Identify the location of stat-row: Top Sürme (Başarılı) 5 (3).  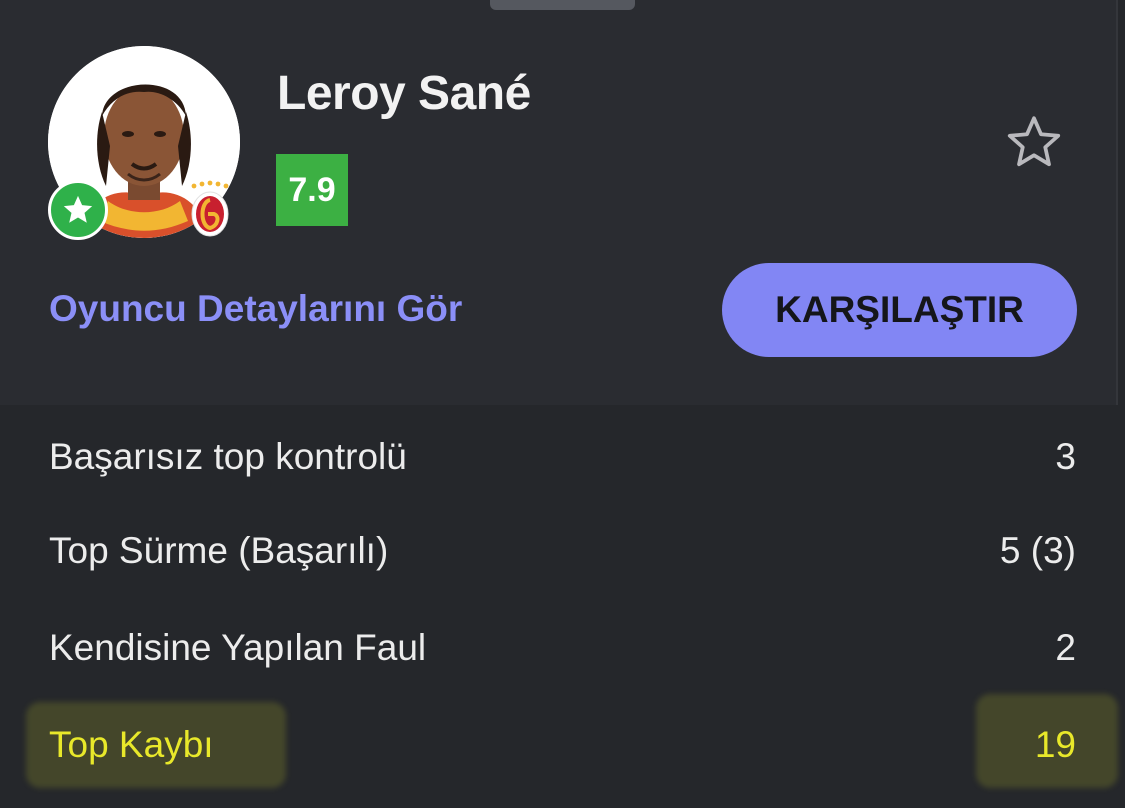
(562, 551).